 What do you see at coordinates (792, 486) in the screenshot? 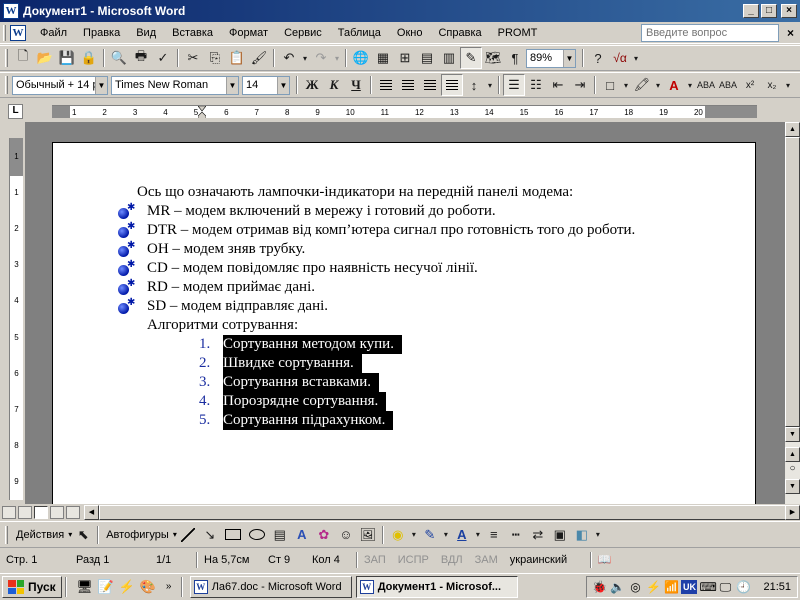
I see `next-page-icon: ▼` at bounding box center [792, 486].